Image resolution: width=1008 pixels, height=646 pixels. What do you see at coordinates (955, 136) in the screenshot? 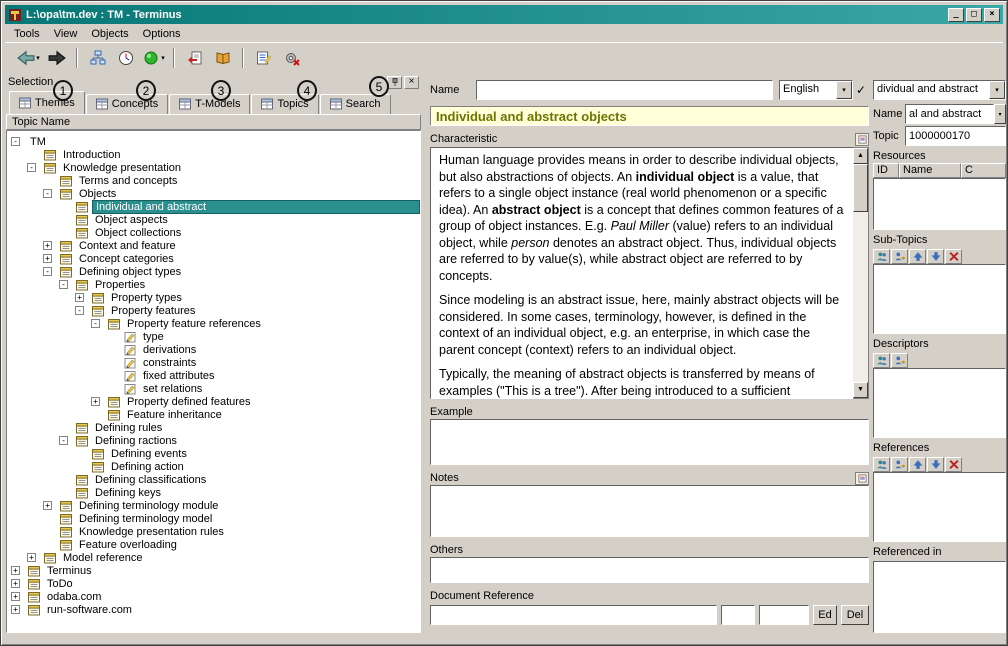
I see `sidebar-topic-input` at bounding box center [955, 136].